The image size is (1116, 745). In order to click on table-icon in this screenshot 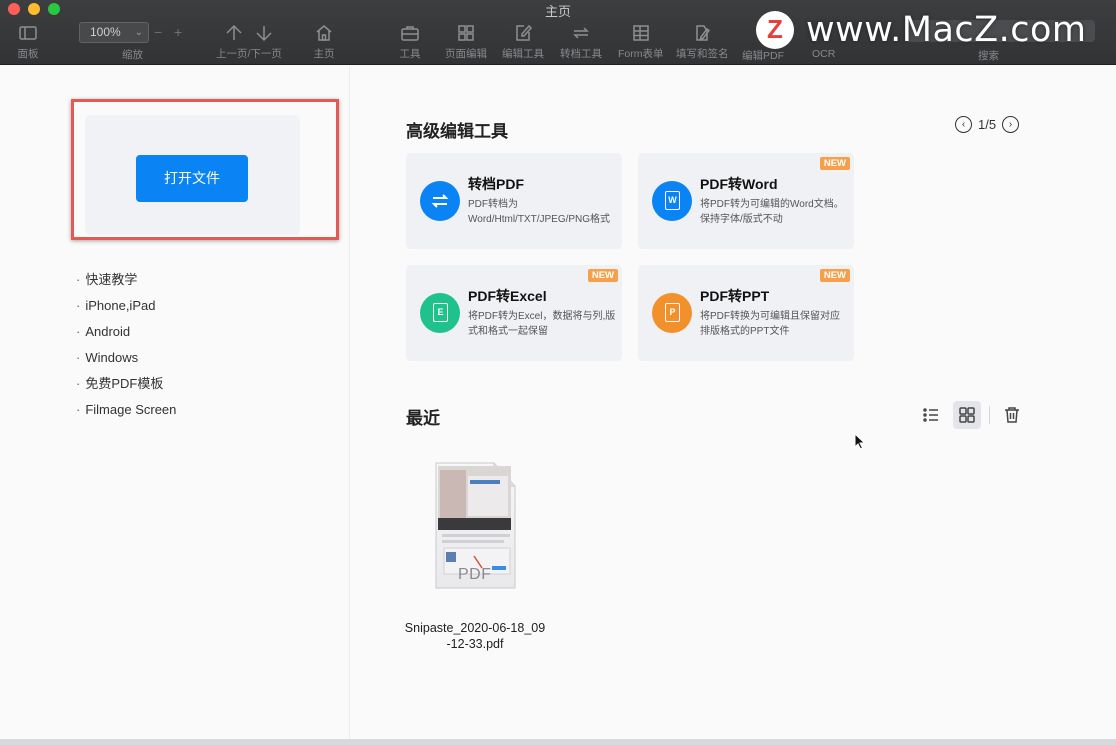, I will do `click(641, 33)`.